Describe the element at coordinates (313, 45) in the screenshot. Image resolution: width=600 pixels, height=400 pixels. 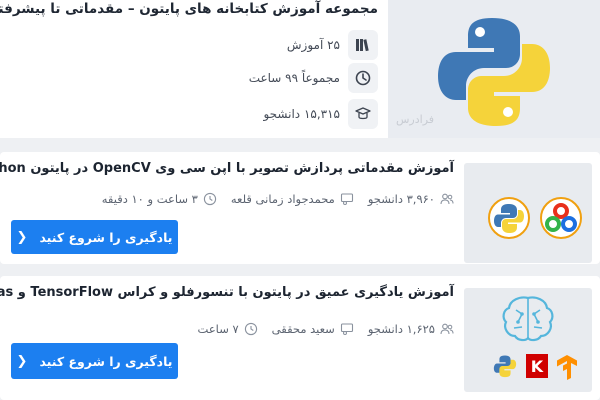
I see `course-count: ۲۵ آموزش` at that location.